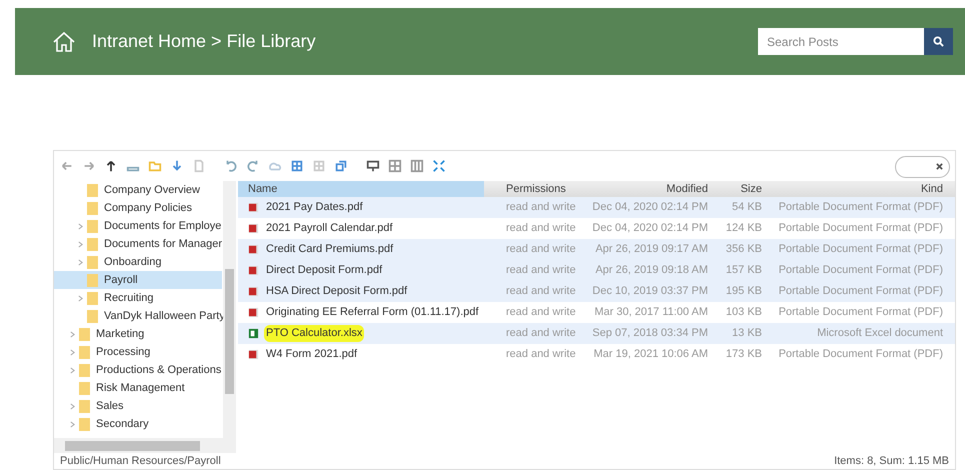 This screenshot has width=965, height=470. I want to click on file-row: Credit Card Premiums.pdf read and write Apr 26, 2019 09:17 AM 356 KB Portable Document Format (PDF), so click(596, 249).